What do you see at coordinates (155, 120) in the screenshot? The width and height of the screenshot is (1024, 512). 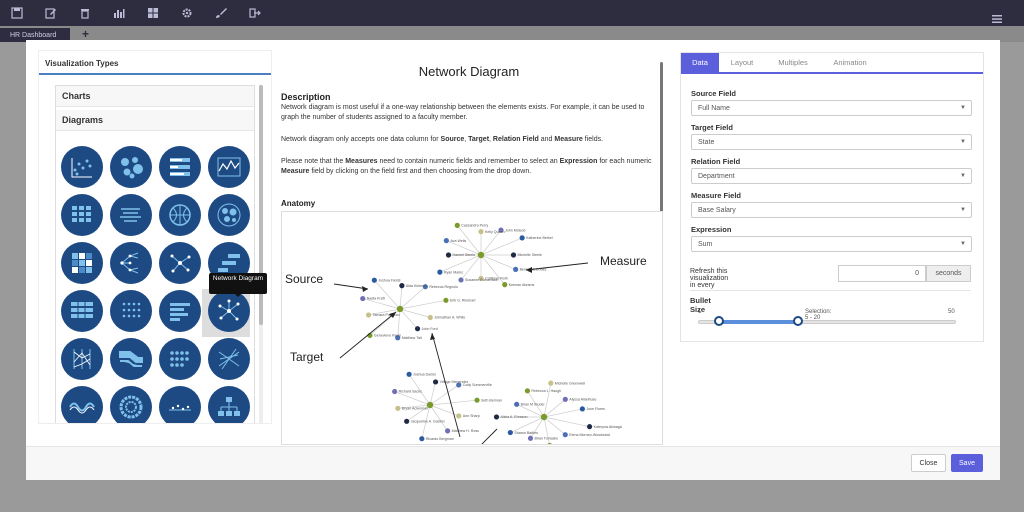 I see `category-diagrams: Diagrams` at bounding box center [155, 120].